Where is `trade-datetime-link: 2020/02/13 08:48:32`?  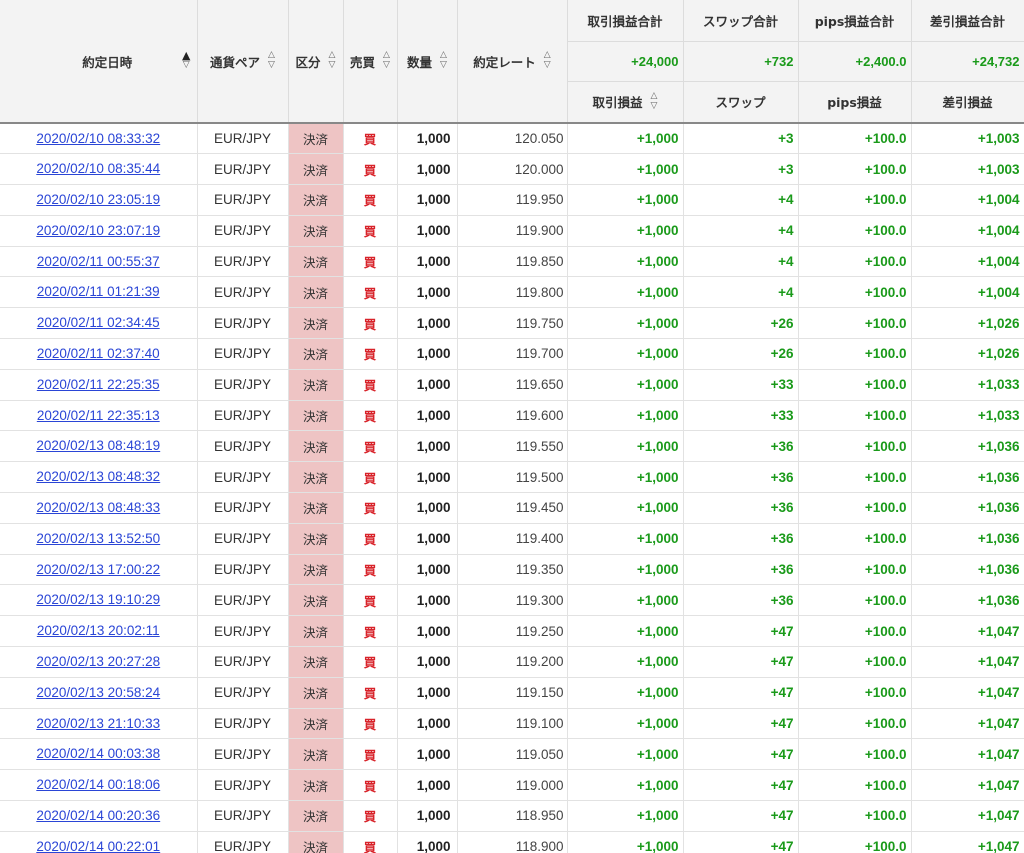 trade-datetime-link: 2020/02/13 08:48:32 is located at coordinates (98, 476).